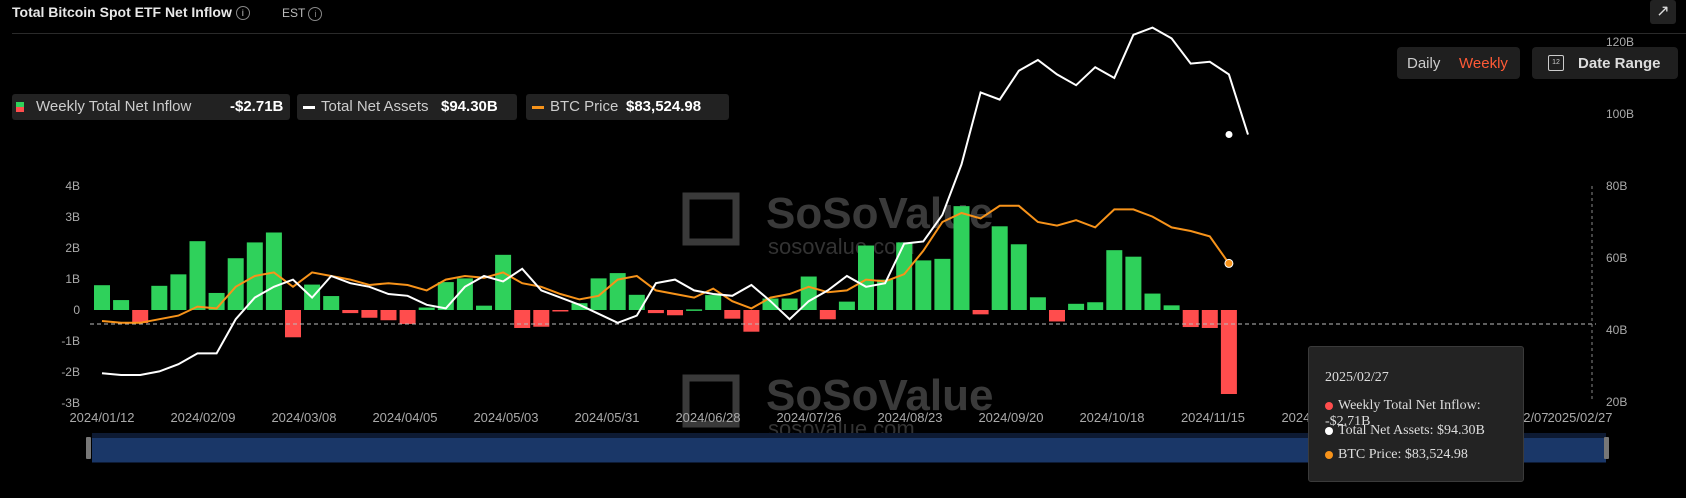 The width and height of the screenshot is (1686, 498). I want to click on x-tick-label: 2024/06/28, so click(707, 417).